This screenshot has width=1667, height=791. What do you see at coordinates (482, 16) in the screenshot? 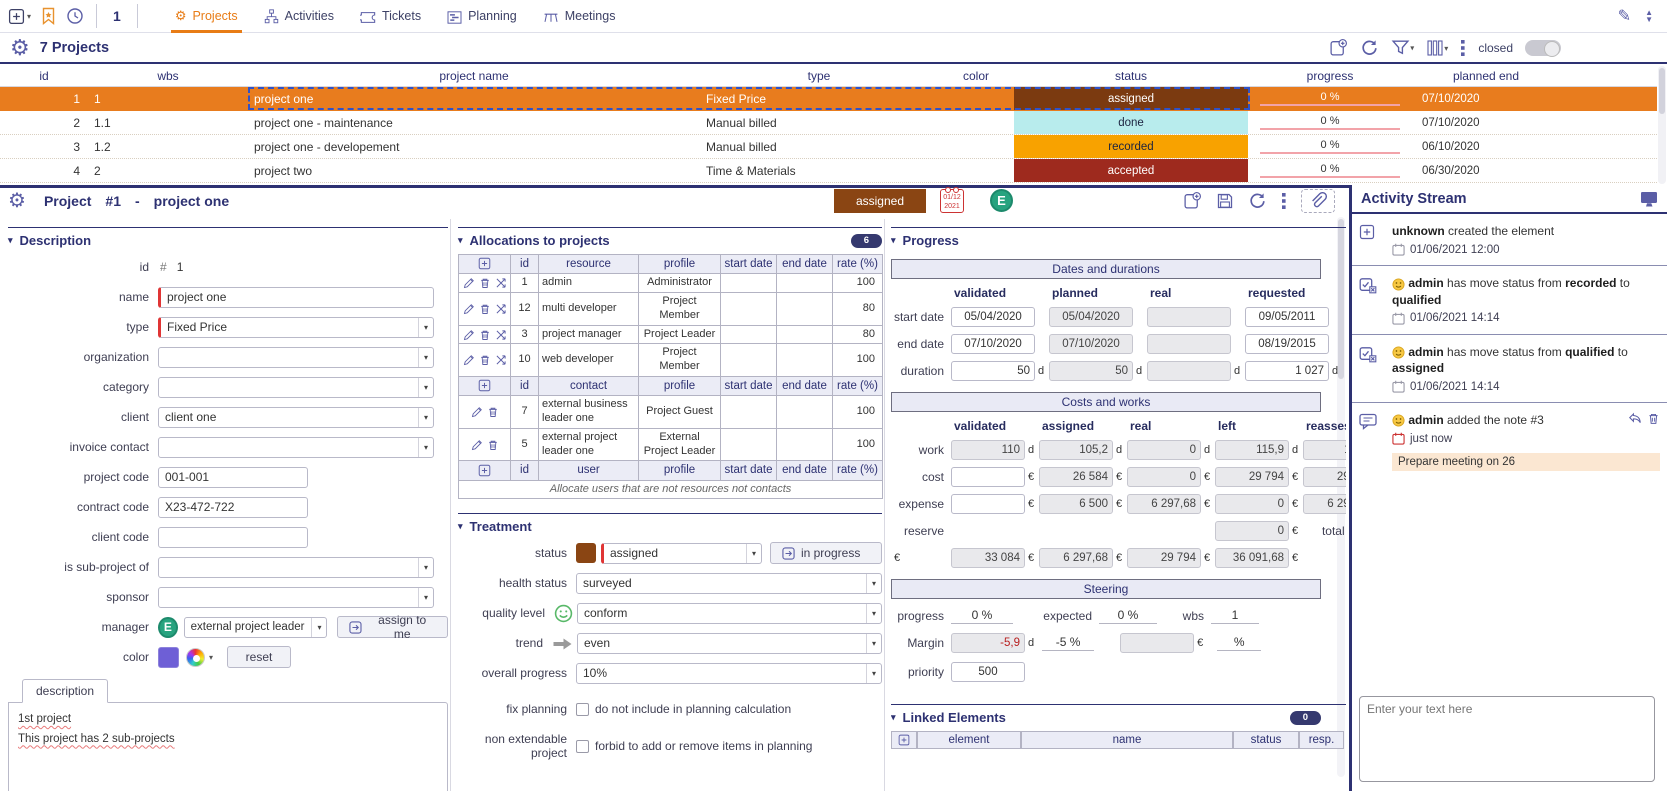
I see `tab-planning: Planning` at bounding box center [482, 16].